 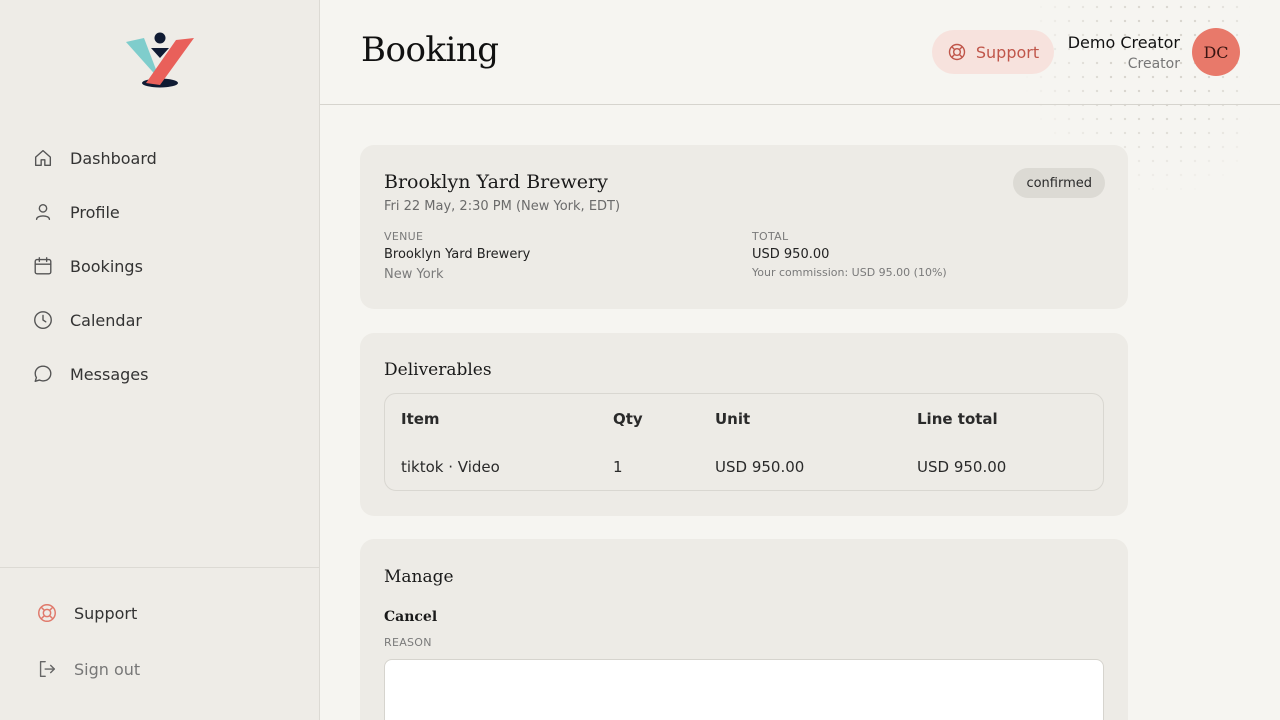 I want to click on column-header-line-total: Line total, so click(x=957, y=419).